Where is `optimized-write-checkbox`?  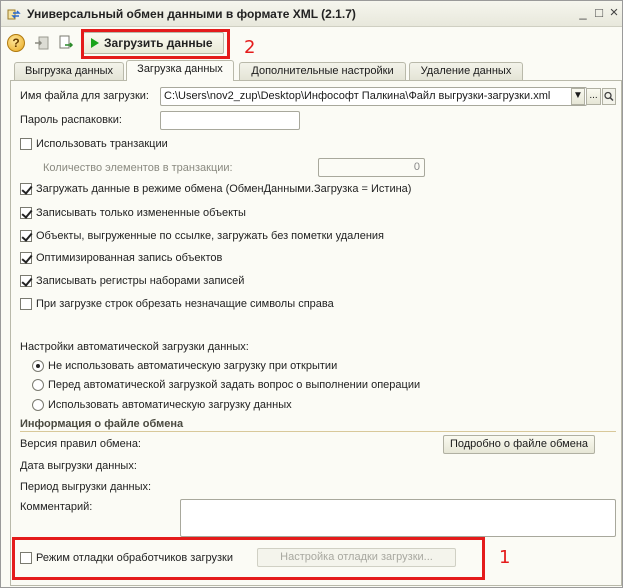 optimized-write-checkbox is located at coordinates (26, 258).